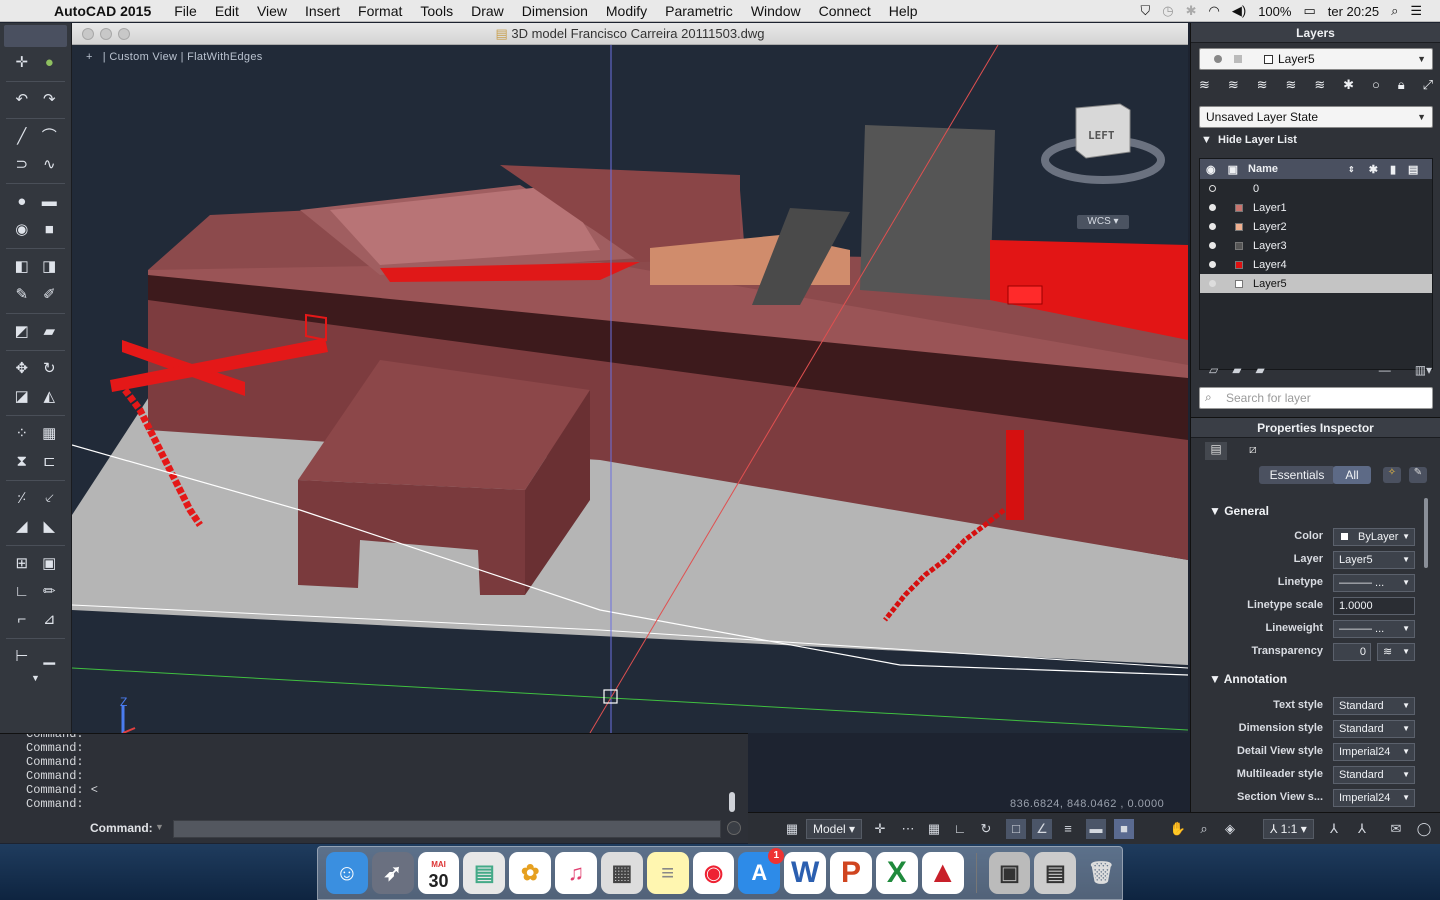 This screenshot has height=900, width=1440. I want to click on transparency-mode-dropdown: ≋ ▼, so click(1396, 652).